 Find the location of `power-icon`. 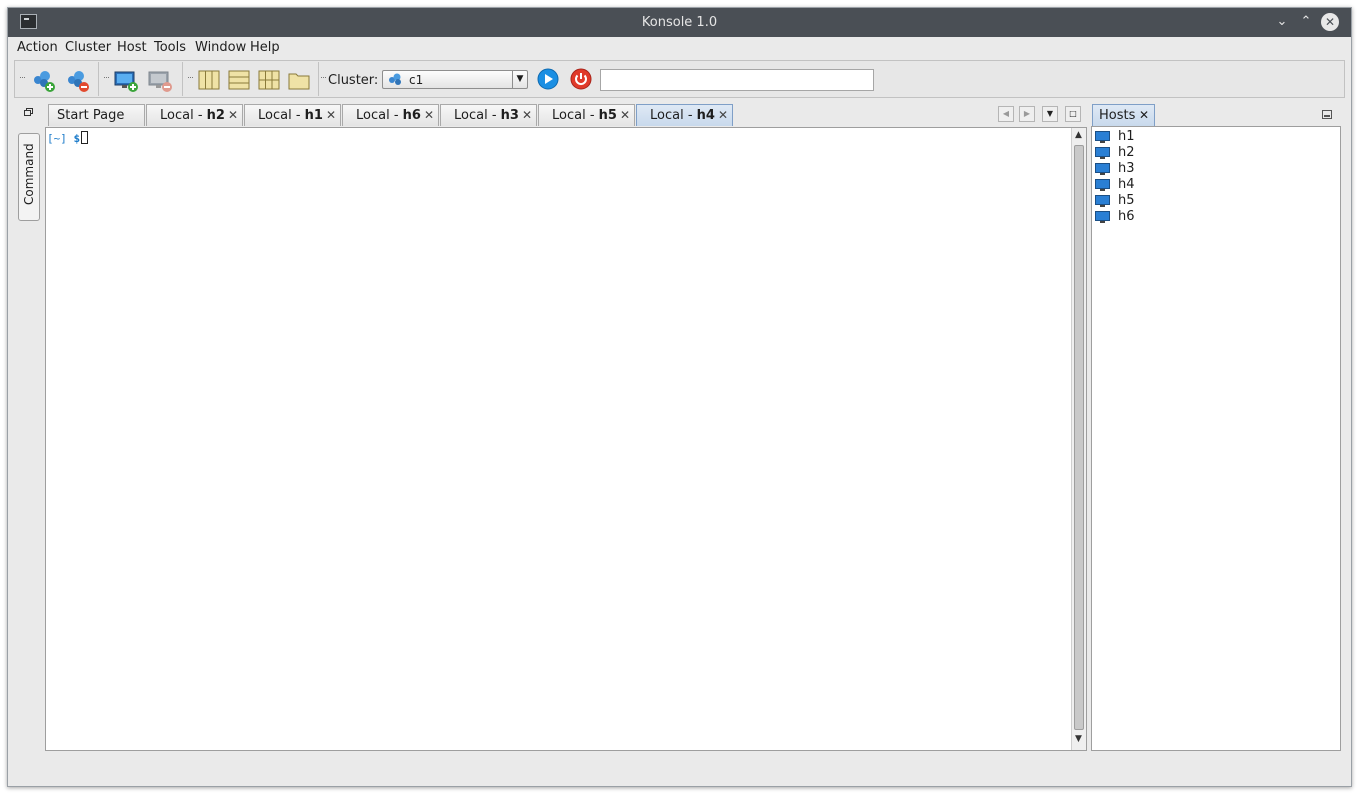

power-icon is located at coordinates (581, 79).